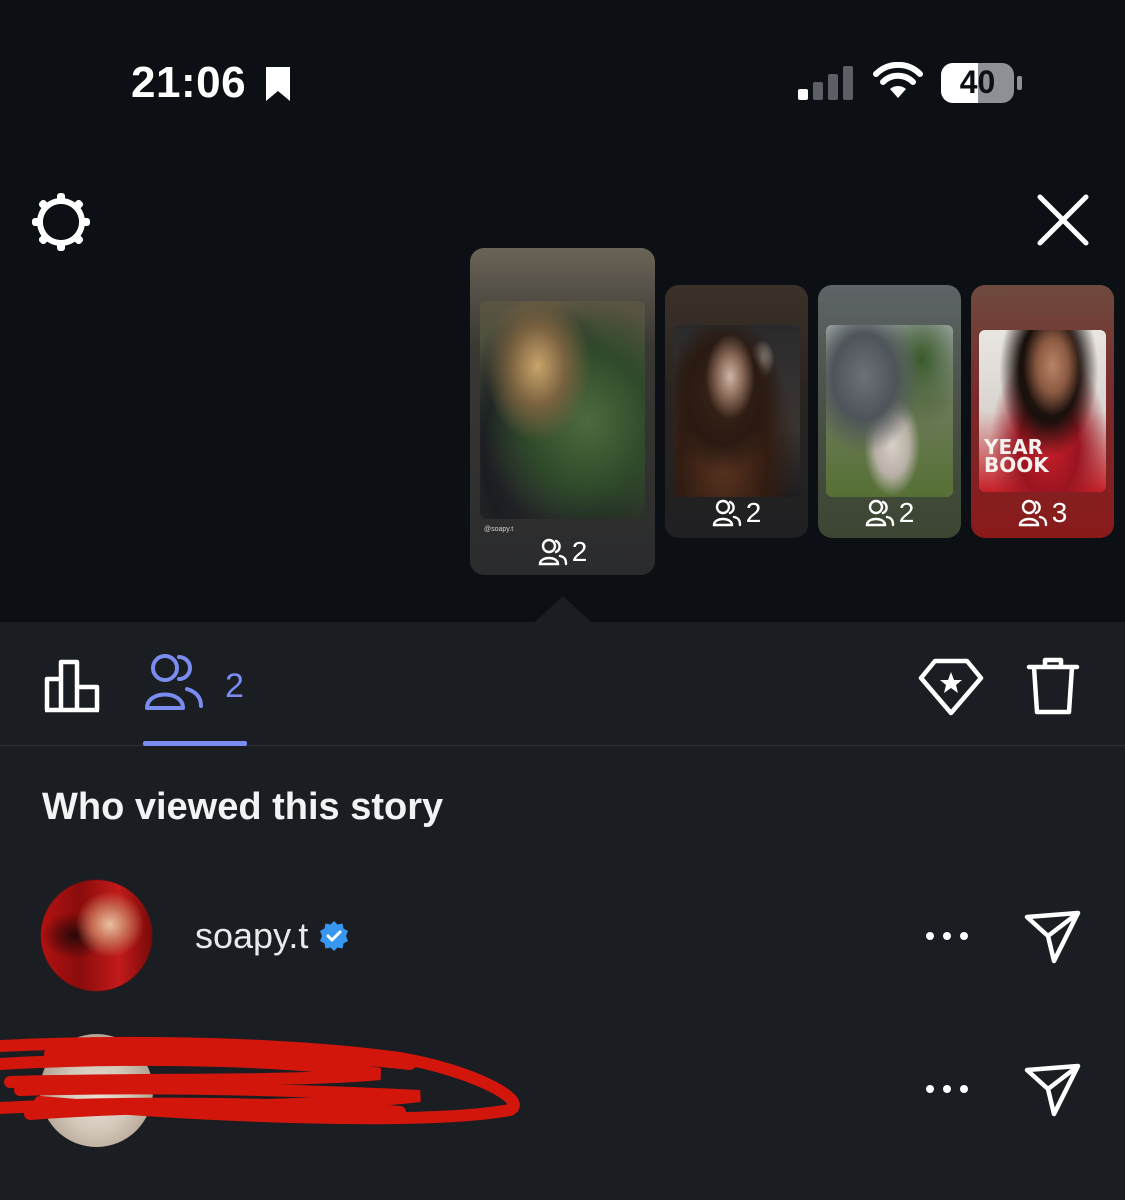 This screenshot has width=1125, height=1200. What do you see at coordinates (1016, 456) in the screenshot?
I see `yearbook-logo: YEAR BOOK` at bounding box center [1016, 456].